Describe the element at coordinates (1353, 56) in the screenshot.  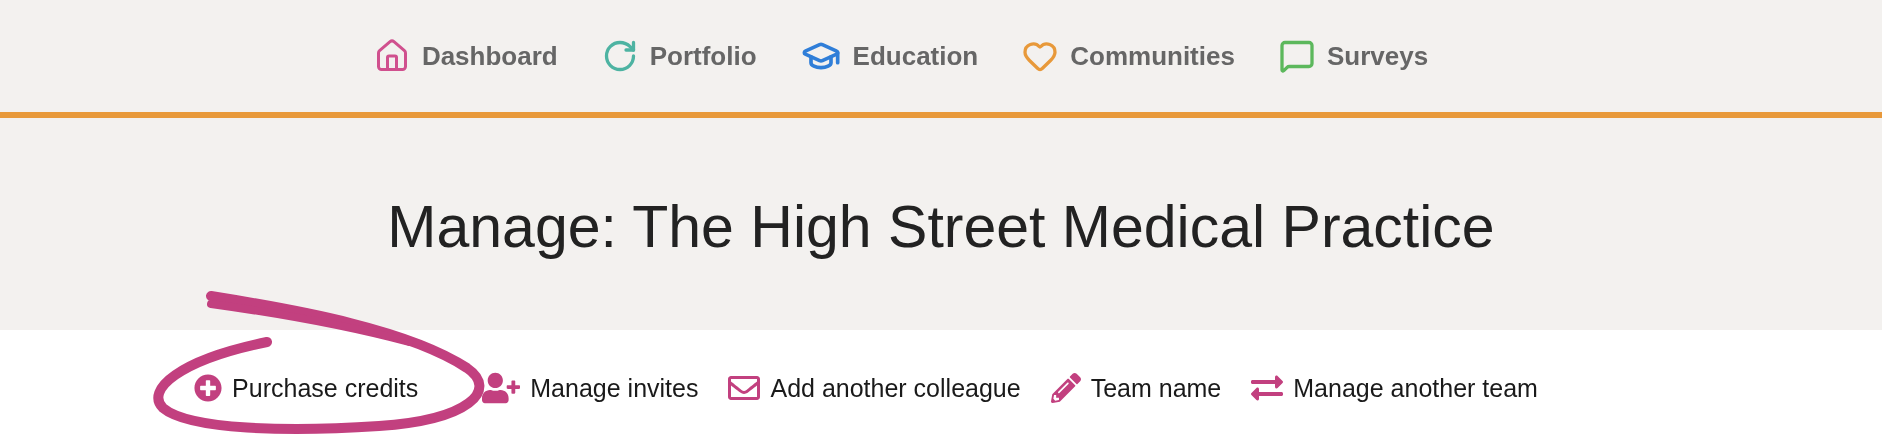
I see `nav-link: Surveys` at that location.